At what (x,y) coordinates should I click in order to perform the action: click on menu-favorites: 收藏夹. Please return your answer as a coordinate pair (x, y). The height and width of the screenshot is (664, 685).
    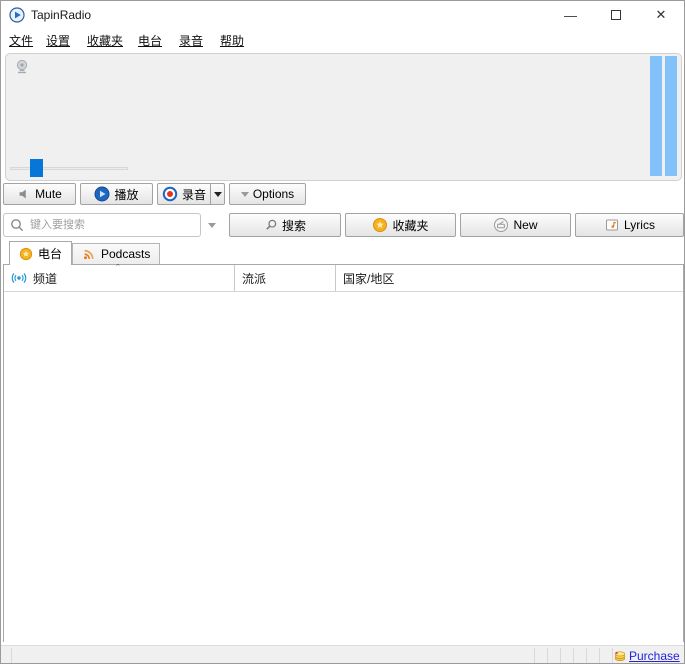
    Looking at the image, I should click on (105, 40).